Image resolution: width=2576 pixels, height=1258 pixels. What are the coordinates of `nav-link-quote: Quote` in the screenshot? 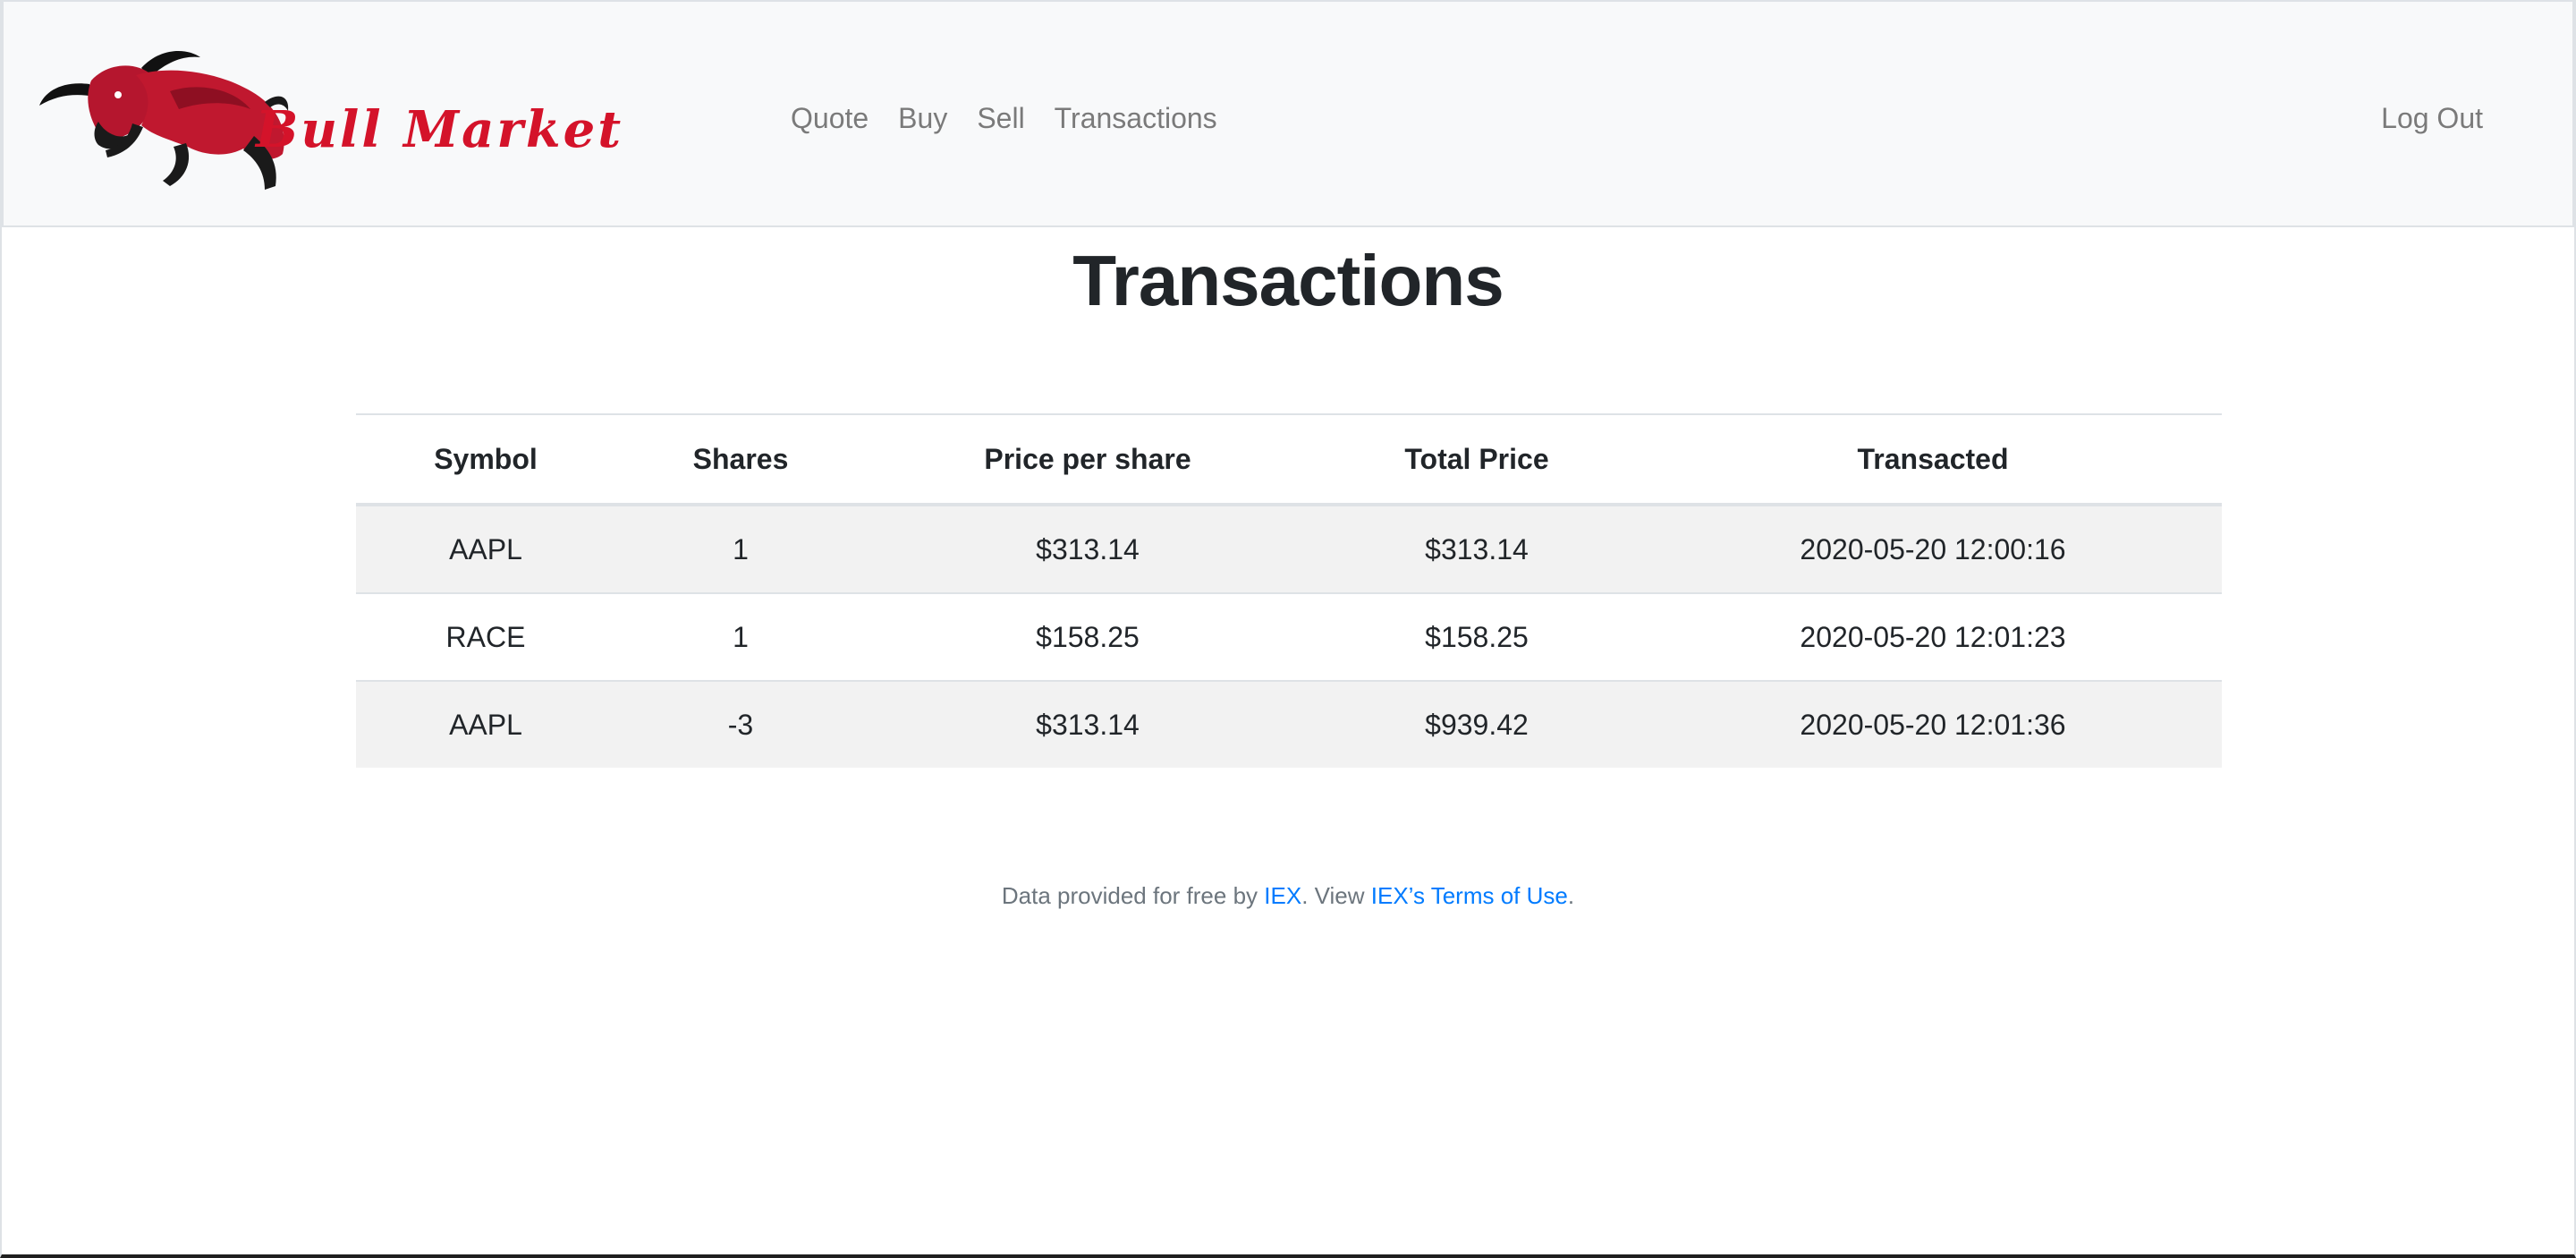 It's located at (830, 118).